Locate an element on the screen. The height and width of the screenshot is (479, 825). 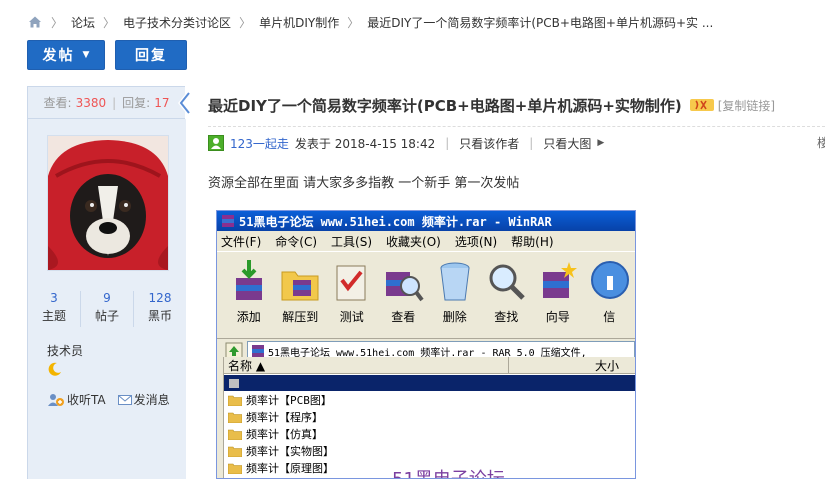
menu-tools: 工具(S) is located at coordinates (351, 241).